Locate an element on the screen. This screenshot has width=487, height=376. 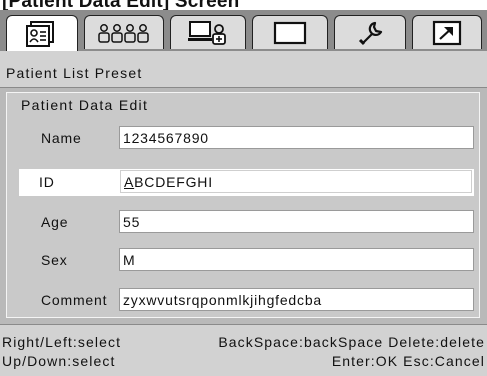
panel-title: Patient Data Edit is located at coordinates (85, 105).